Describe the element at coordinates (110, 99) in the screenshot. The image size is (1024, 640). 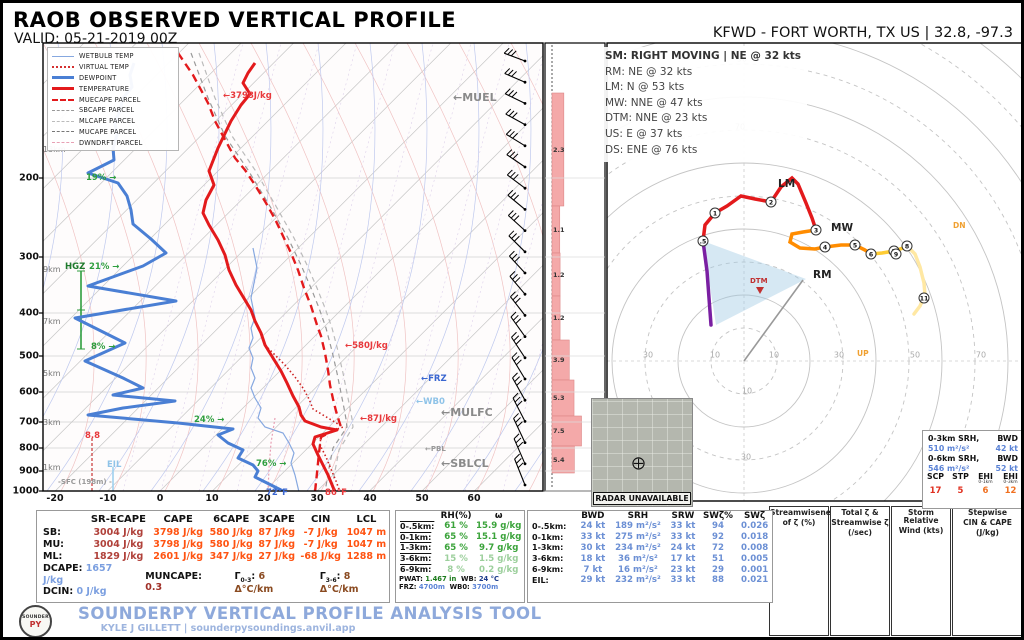
I see `legend-item-label: MUECAPE PARCEL` at that location.